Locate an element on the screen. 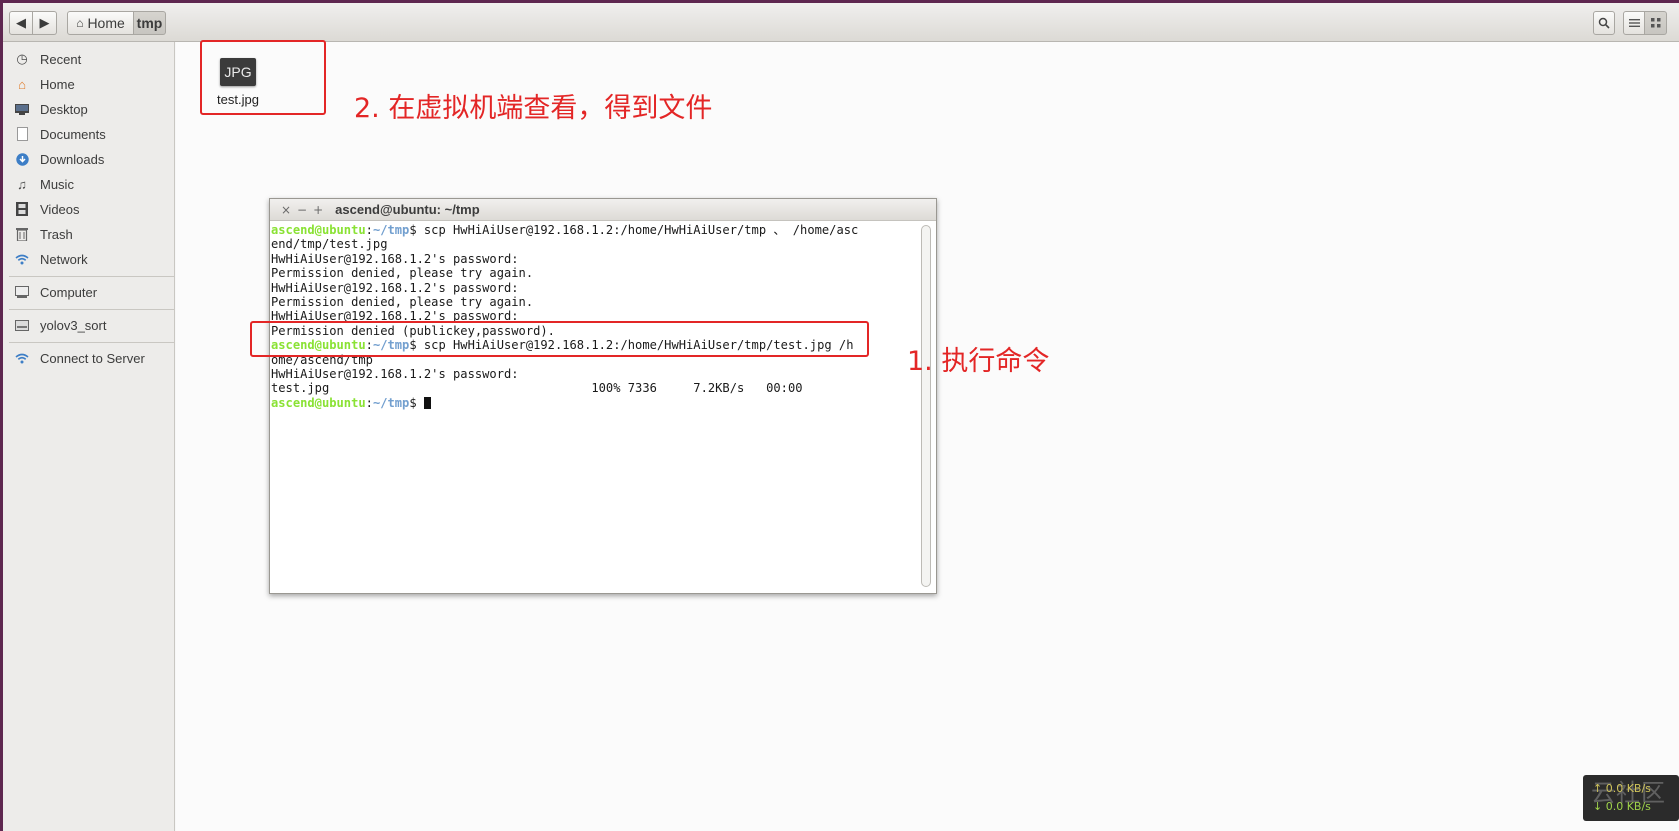 This screenshot has width=1679, height=831. sidebar-item-downloads: Downloads is located at coordinates (88, 159).